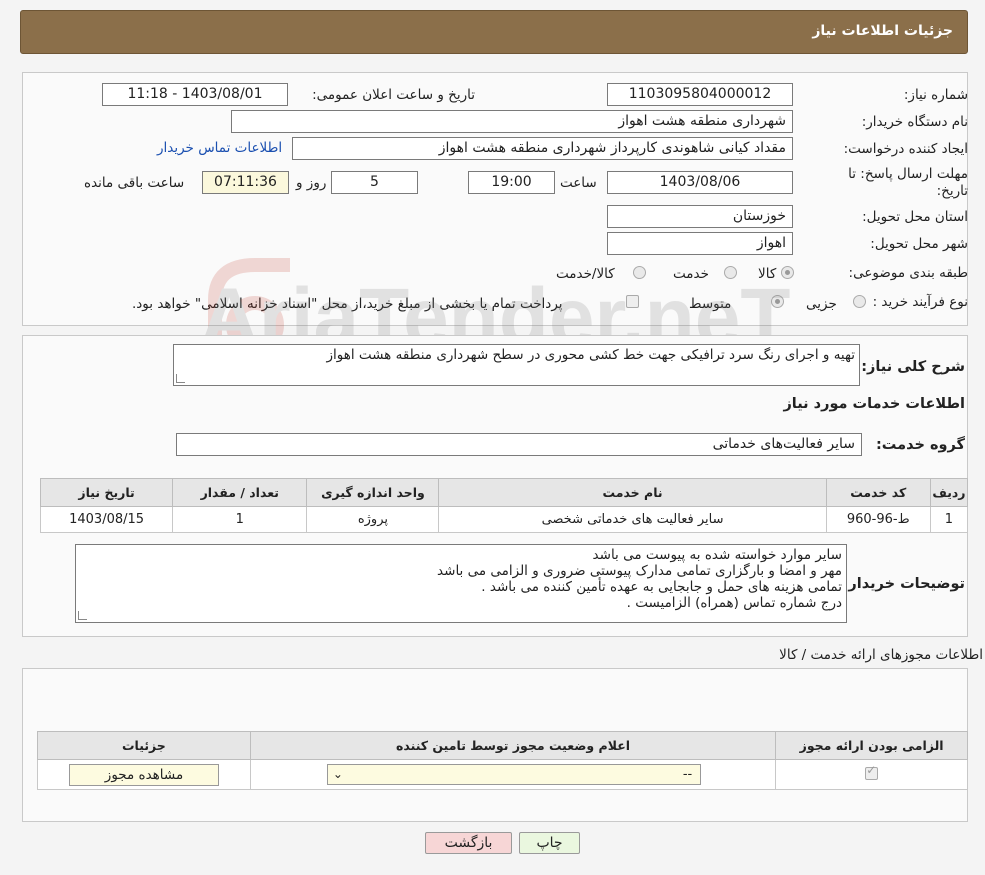  What do you see at coordinates (144, 745) in the screenshot?
I see `col-license-details: جزئیات` at bounding box center [144, 745].